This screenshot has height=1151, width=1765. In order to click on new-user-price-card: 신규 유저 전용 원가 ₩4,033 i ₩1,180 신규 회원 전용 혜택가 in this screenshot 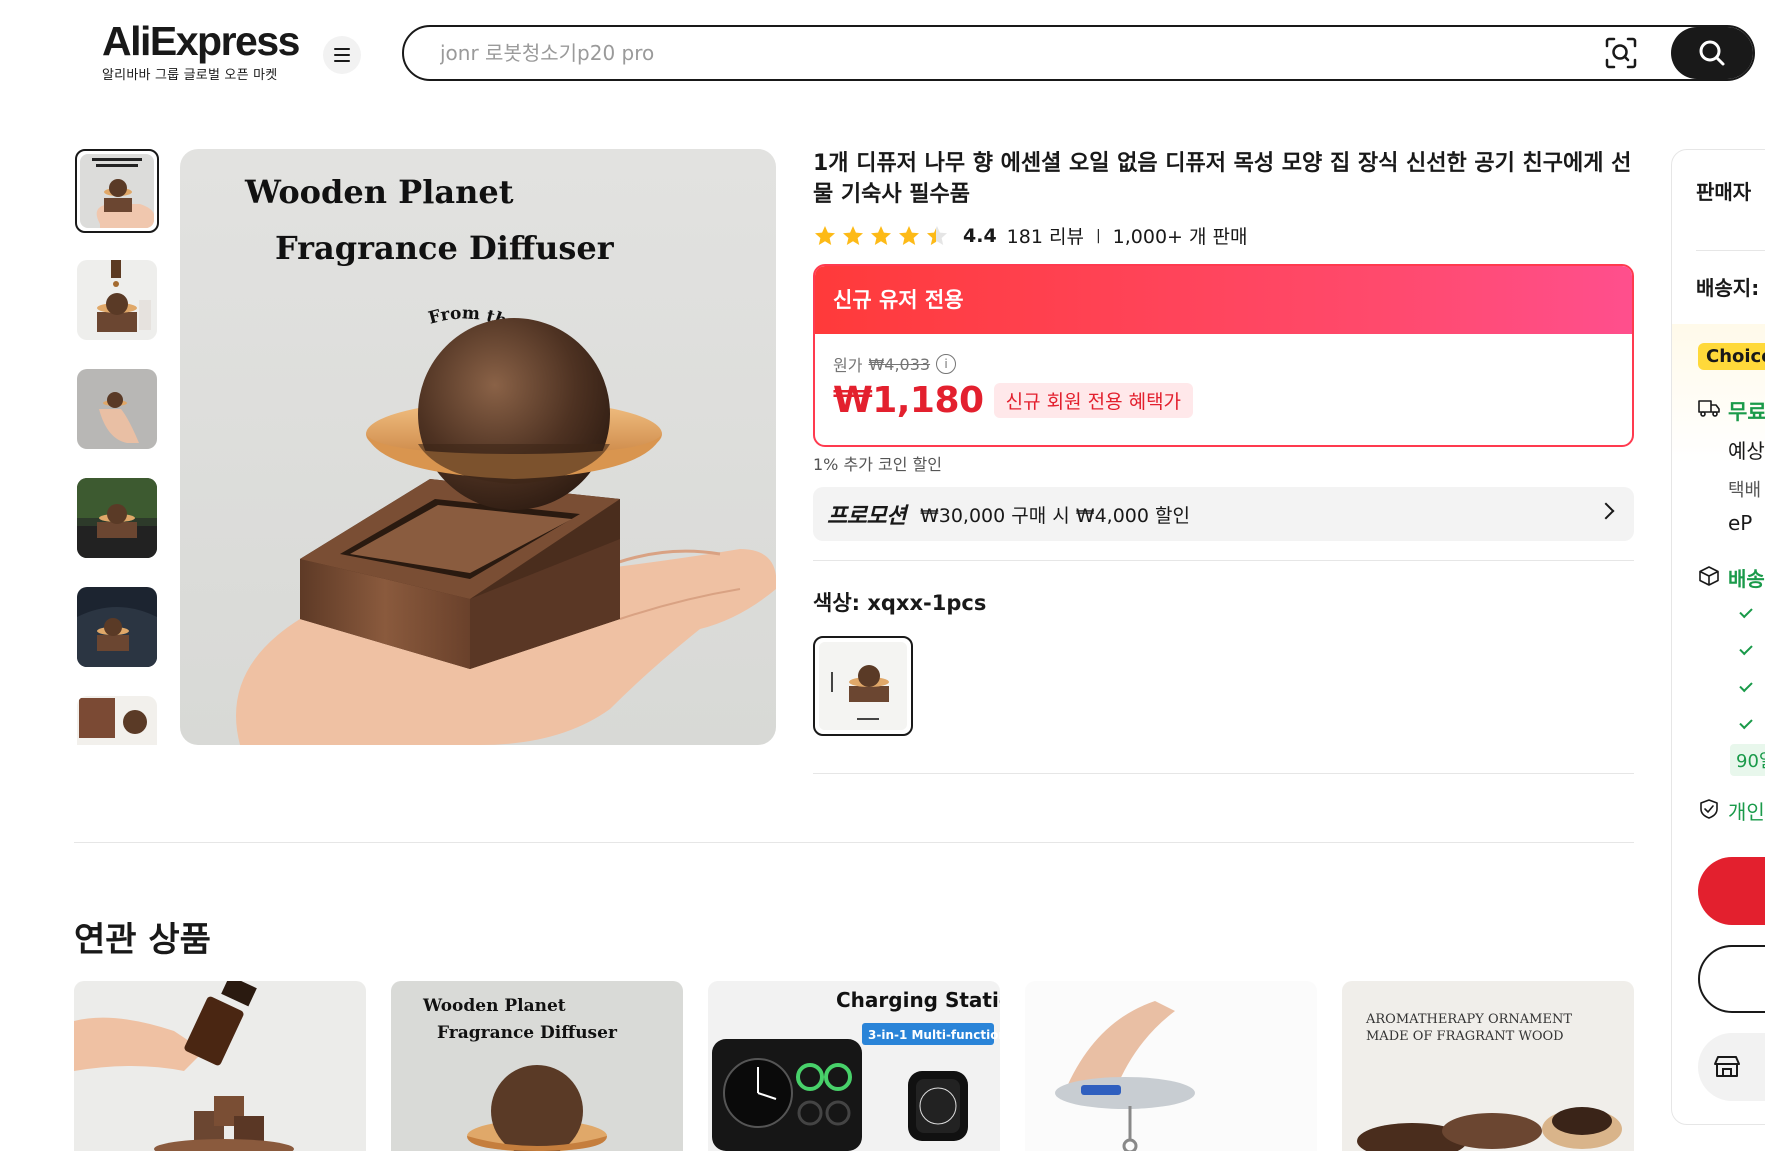, I will do `click(1223, 355)`.